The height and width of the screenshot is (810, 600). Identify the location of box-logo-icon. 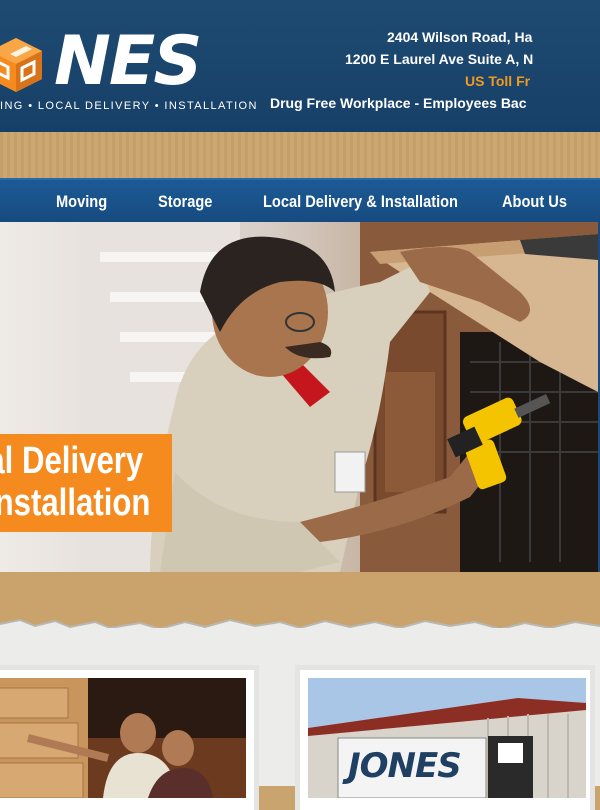
(21, 65).